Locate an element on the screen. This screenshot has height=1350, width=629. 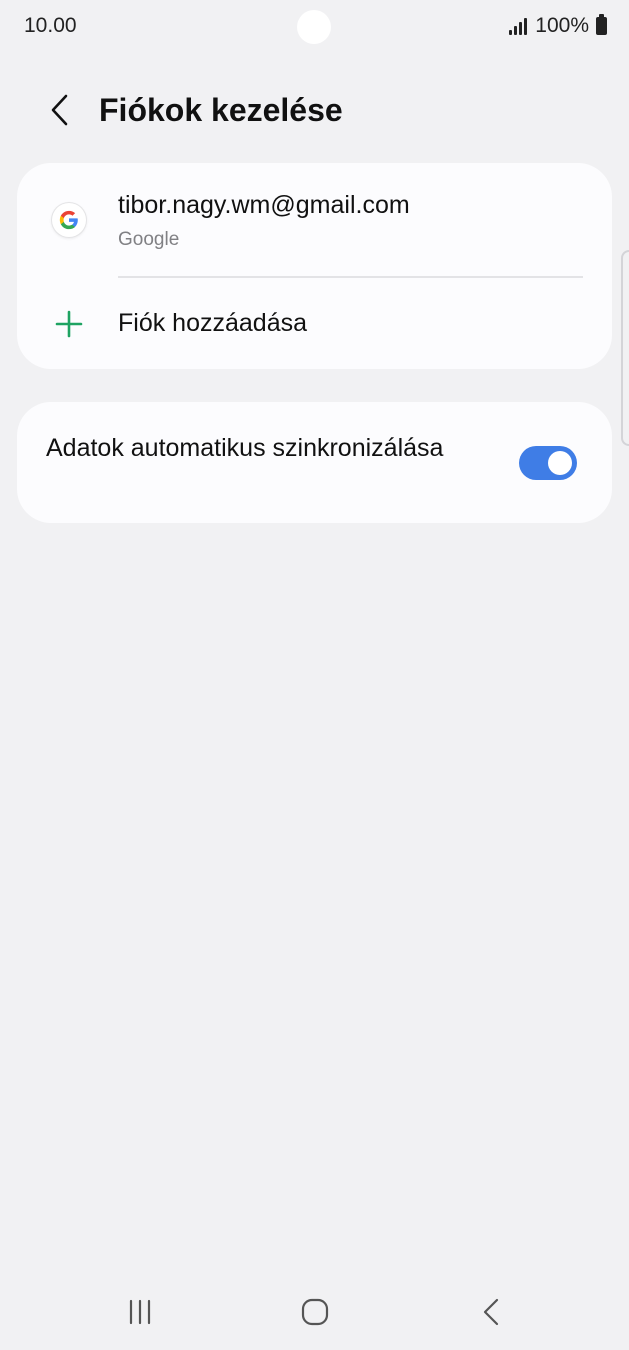
nav-back-button is located at coordinates (492, 1312).